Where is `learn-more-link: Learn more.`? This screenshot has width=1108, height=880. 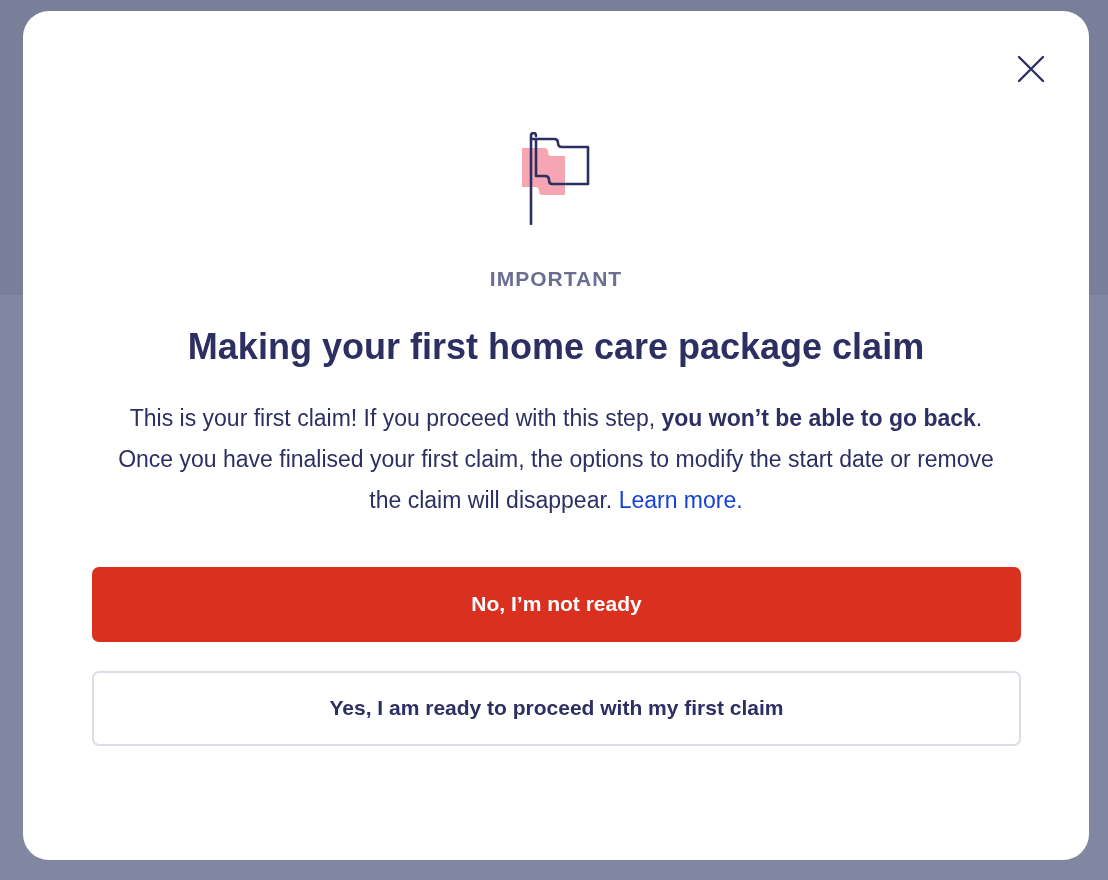 learn-more-link: Learn more. is located at coordinates (680, 499).